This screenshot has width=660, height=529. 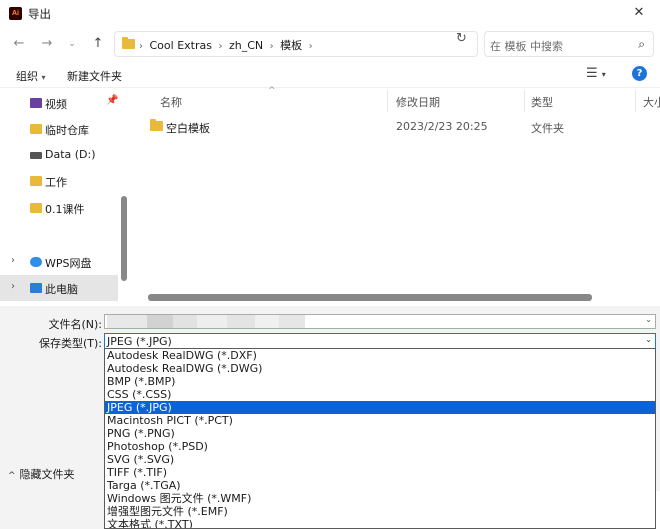 What do you see at coordinates (291, 45) in the screenshot?
I see `breadcrumb-item: 模板` at bounding box center [291, 45].